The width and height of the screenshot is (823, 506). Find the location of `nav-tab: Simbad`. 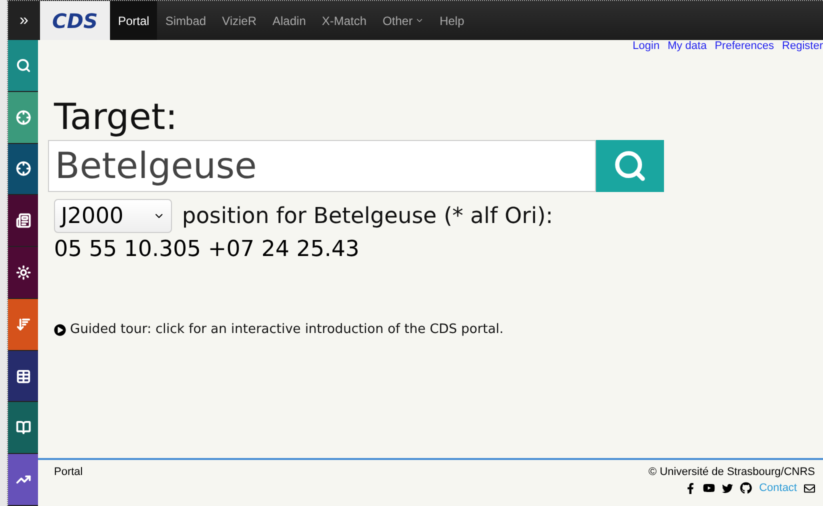

nav-tab: Simbad is located at coordinates (185, 20).